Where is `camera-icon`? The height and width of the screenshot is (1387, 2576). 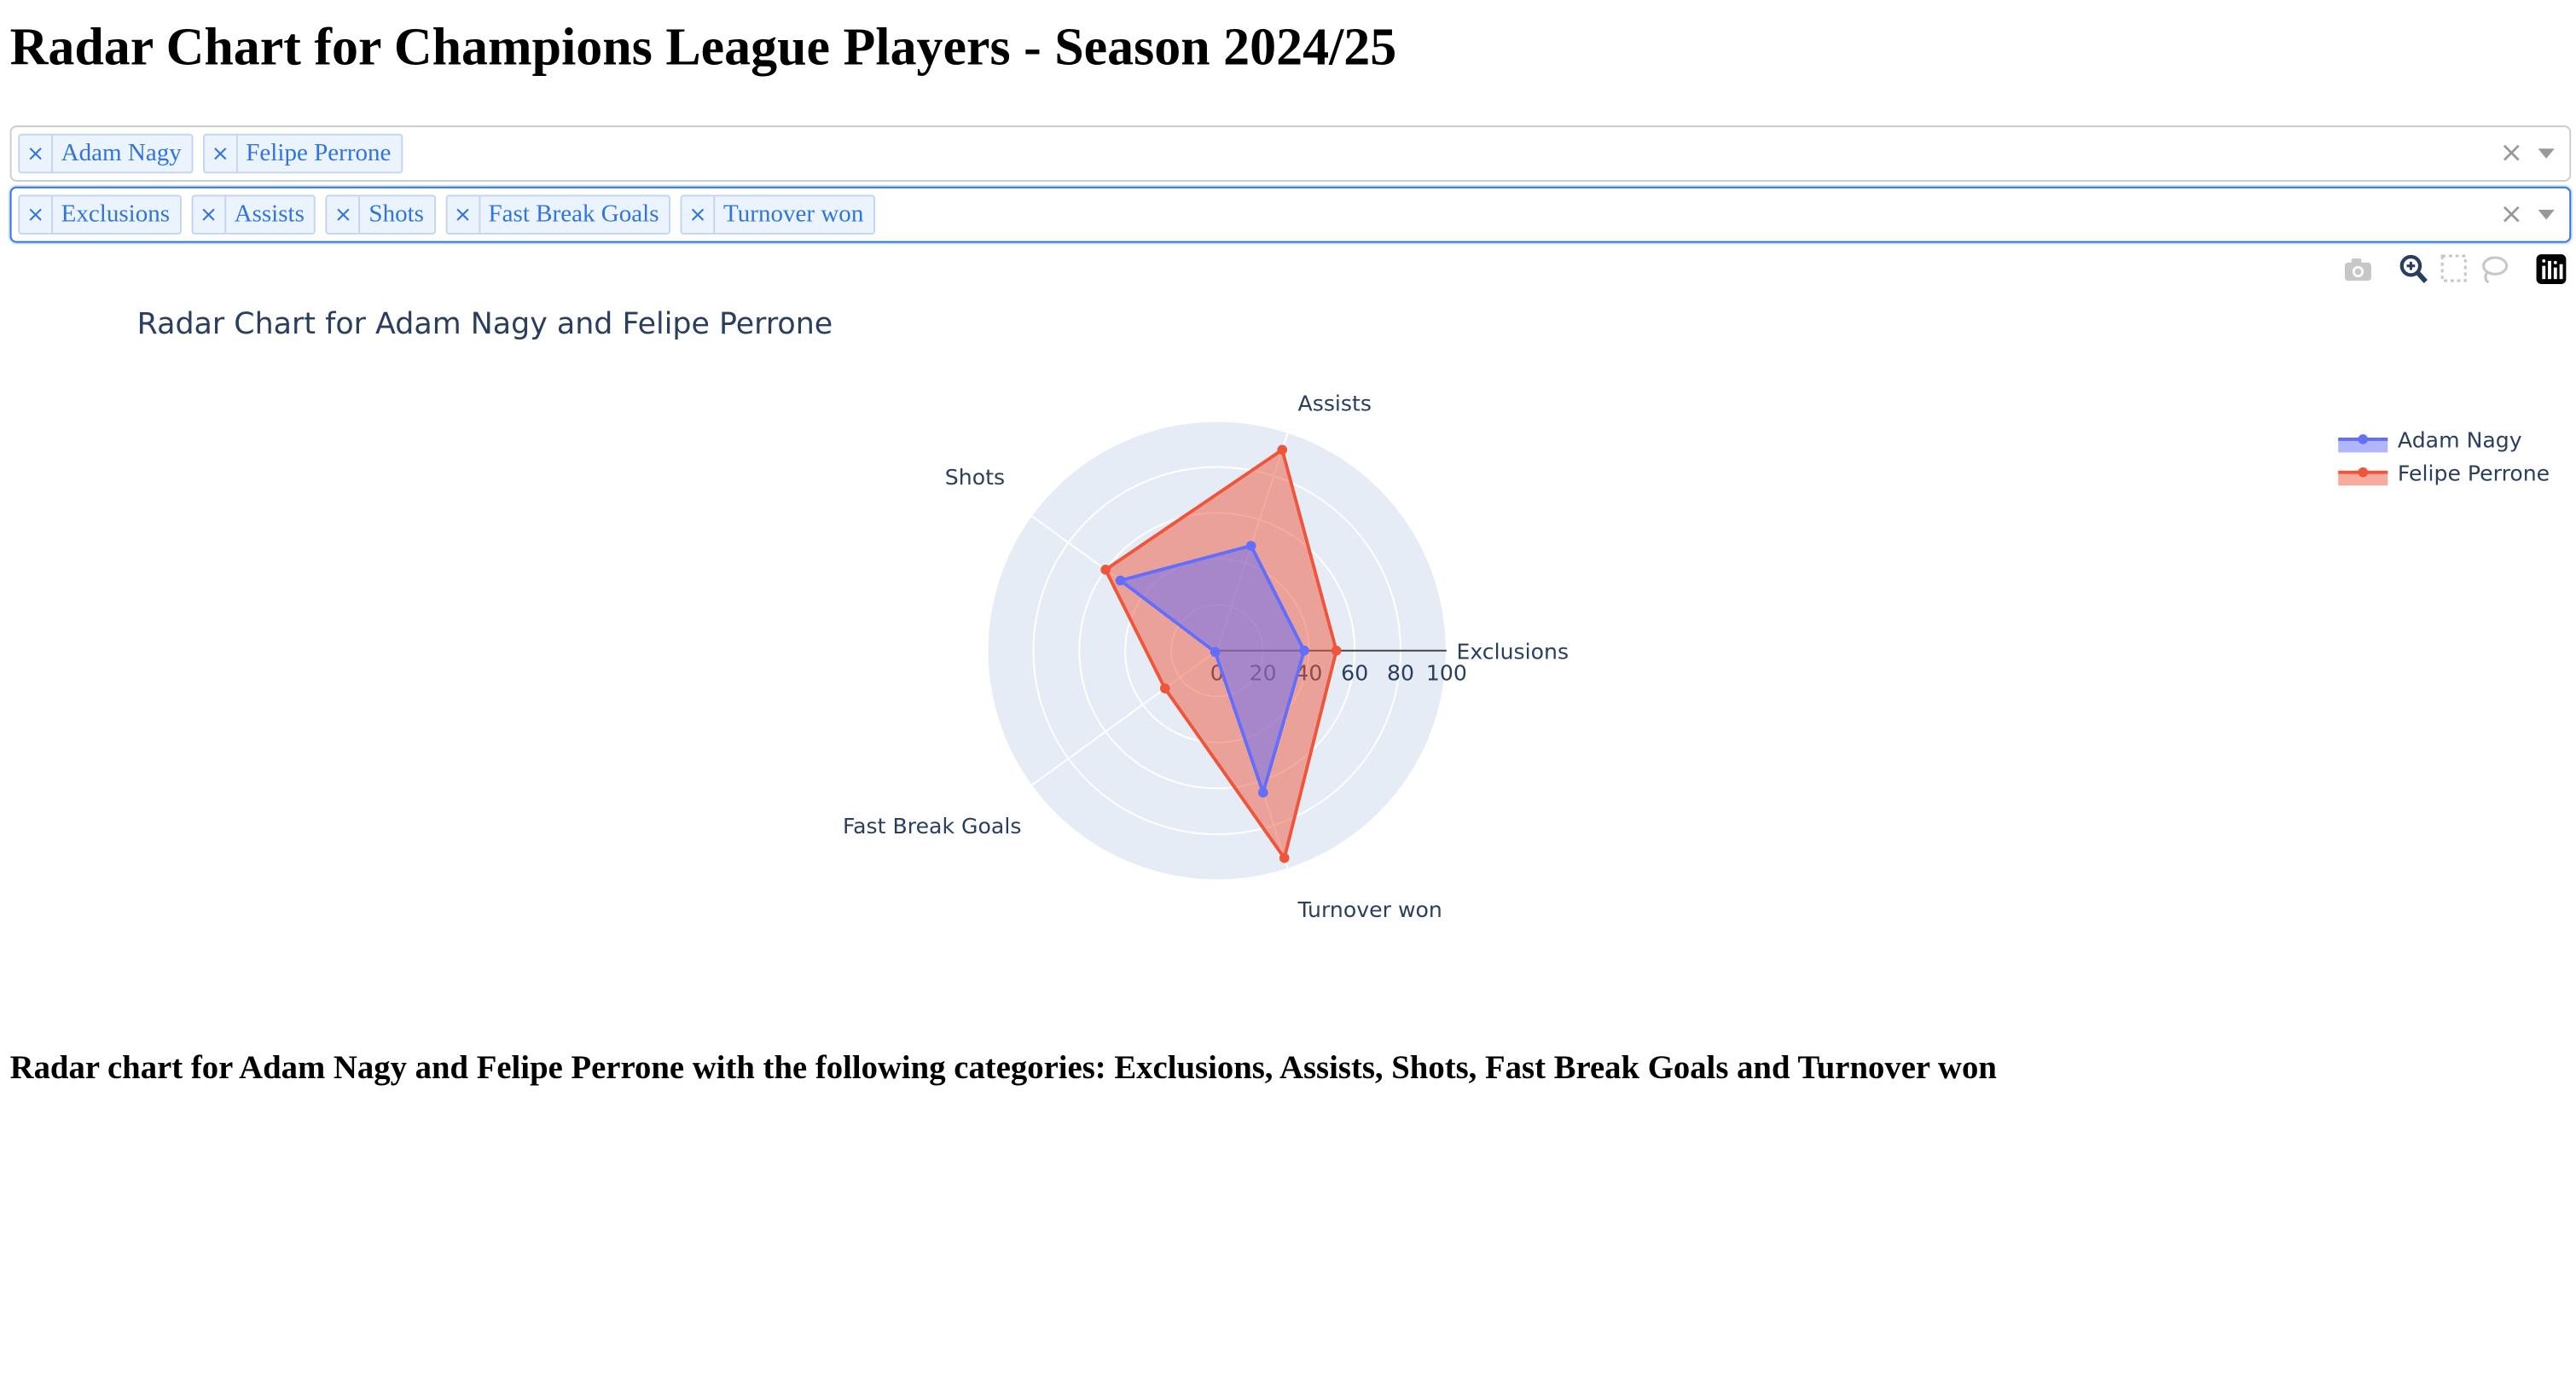 camera-icon is located at coordinates (2358, 269).